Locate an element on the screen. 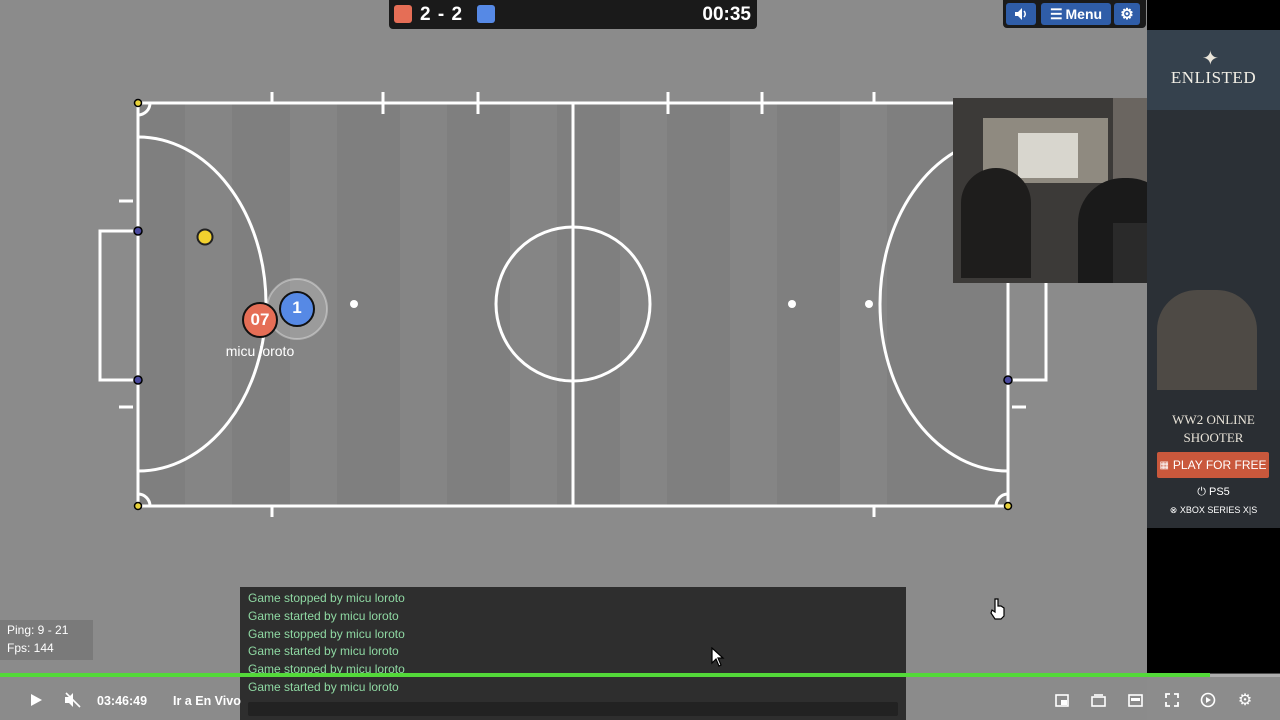 This screenshot has height=720, width=1280. ad-brand-logo: ENLISTED is located at coordinates (1213, 77).